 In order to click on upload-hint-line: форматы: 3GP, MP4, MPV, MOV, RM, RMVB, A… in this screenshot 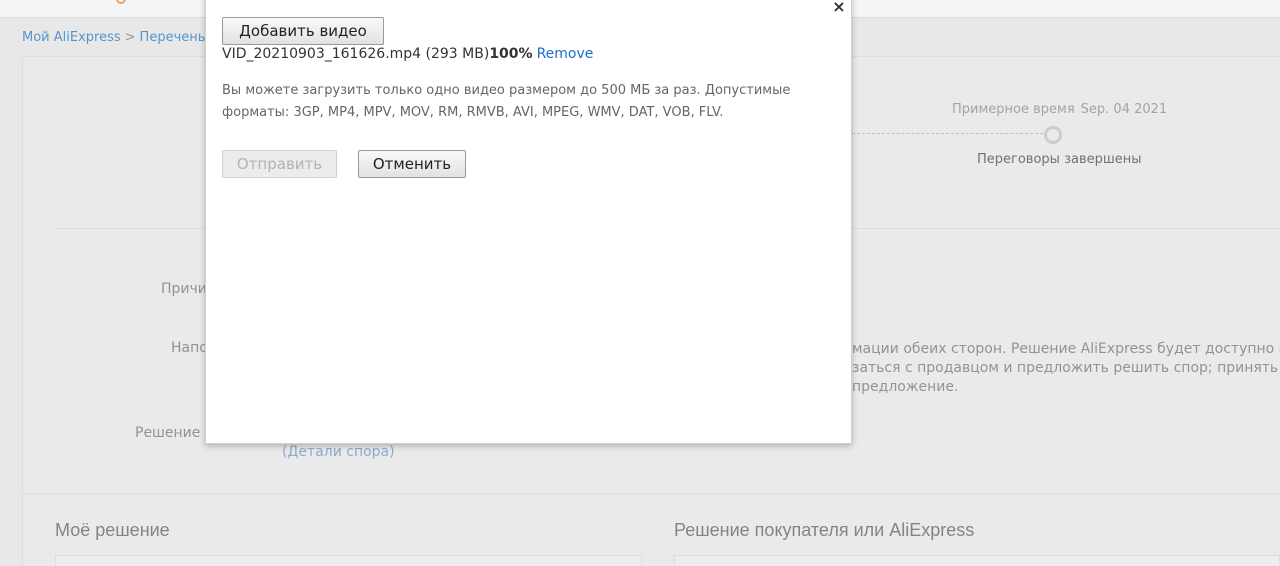, I will do `click(473, 112)`.